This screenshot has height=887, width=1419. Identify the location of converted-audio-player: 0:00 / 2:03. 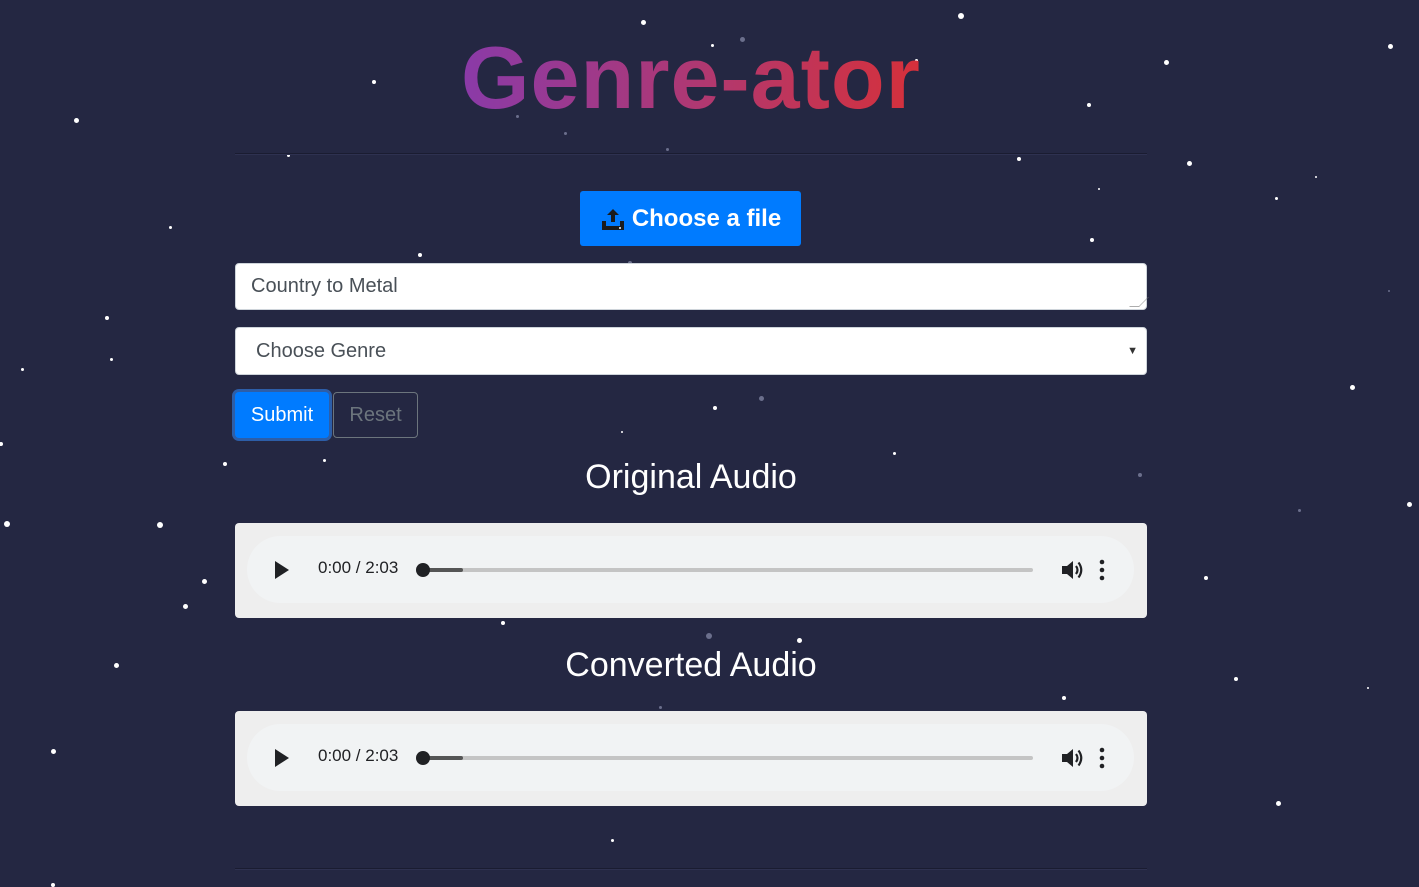
(690, 757).